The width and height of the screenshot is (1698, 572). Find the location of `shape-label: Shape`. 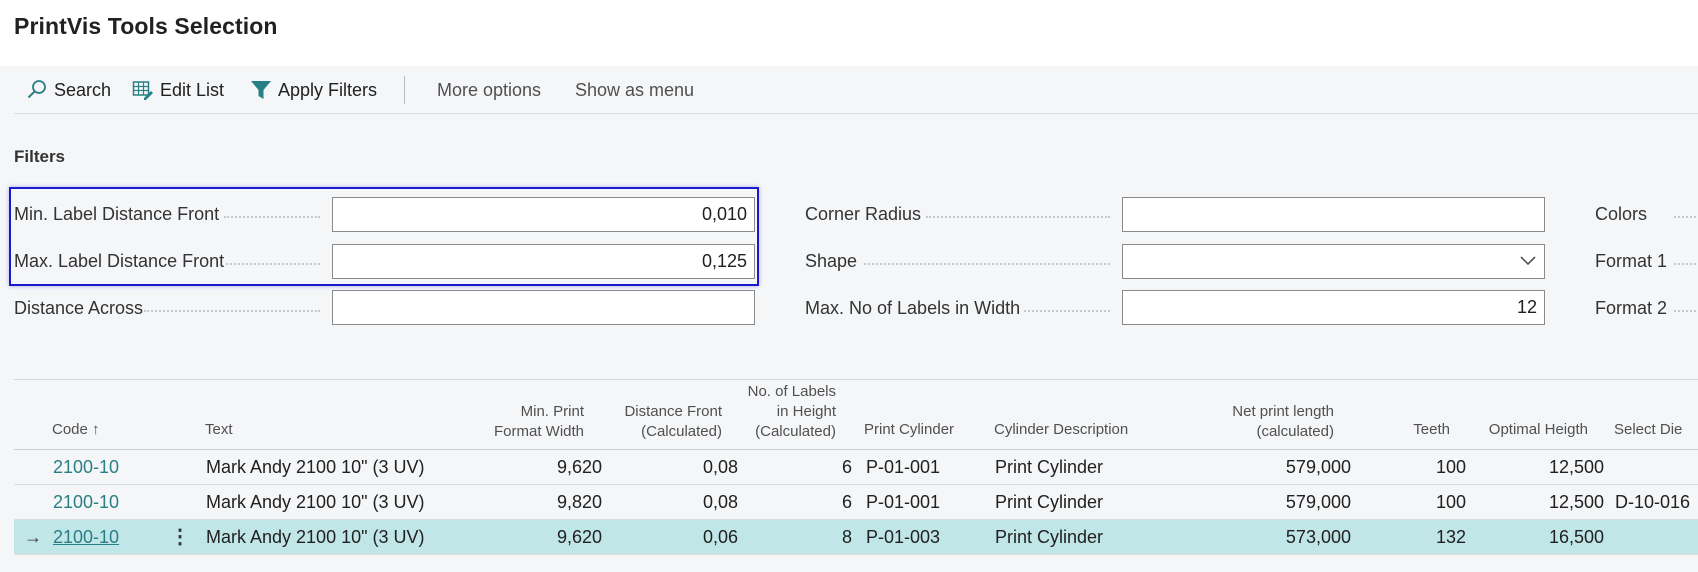

shape-label: Shape is located at coordinates (831, 261).